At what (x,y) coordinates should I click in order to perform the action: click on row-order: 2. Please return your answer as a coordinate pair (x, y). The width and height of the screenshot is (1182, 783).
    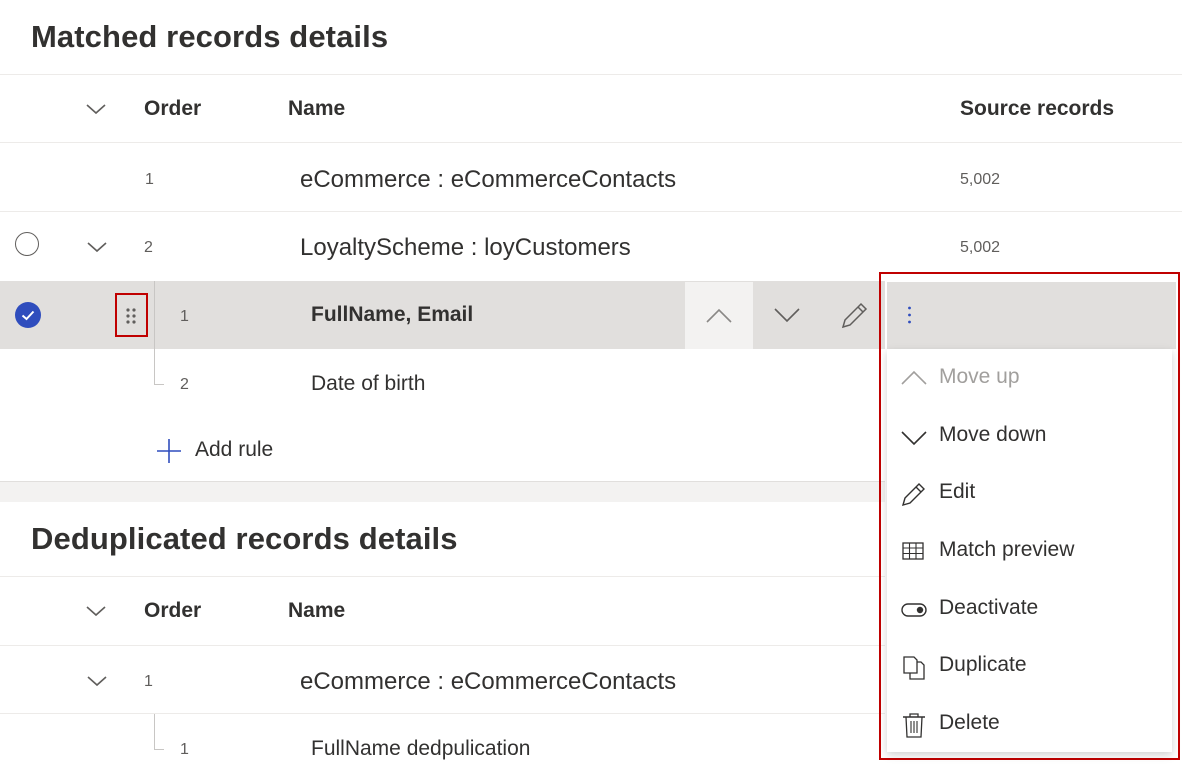
    Looking at the image, I should click on (148, 247).